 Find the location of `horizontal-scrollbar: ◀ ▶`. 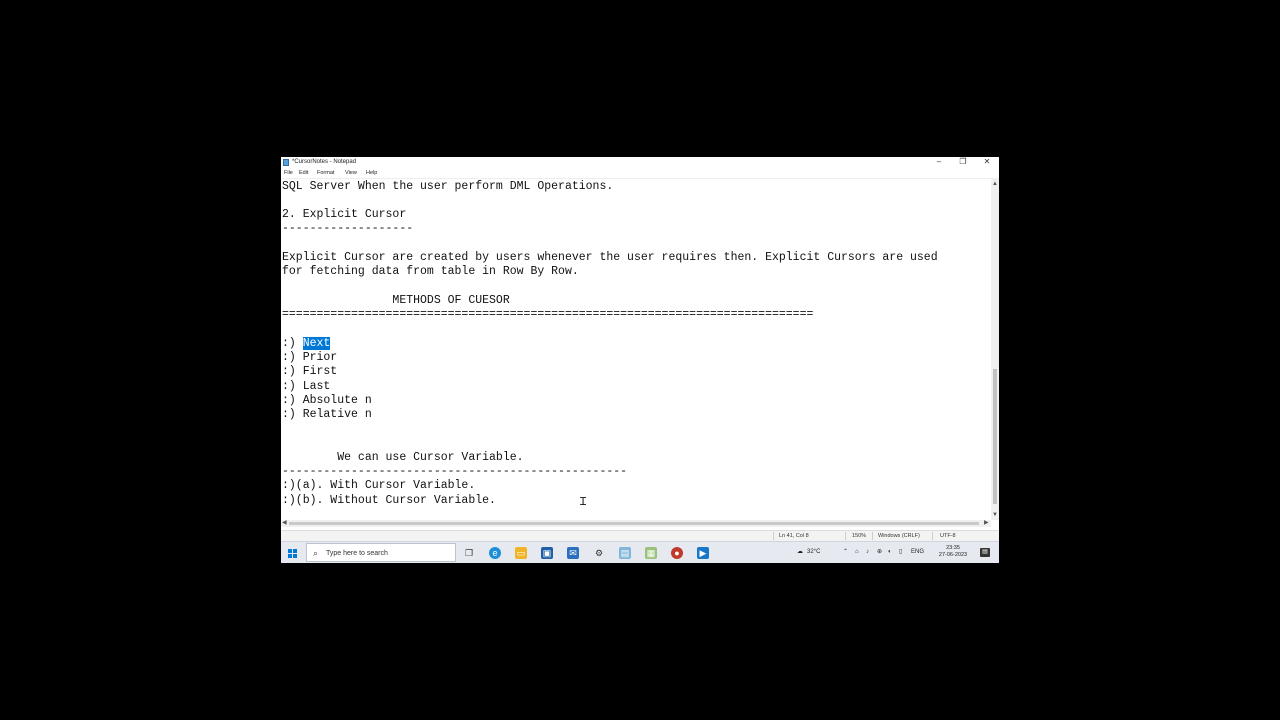

horizontal-scrollbar: ◀ ▶ is located at coordinates (636, 523).